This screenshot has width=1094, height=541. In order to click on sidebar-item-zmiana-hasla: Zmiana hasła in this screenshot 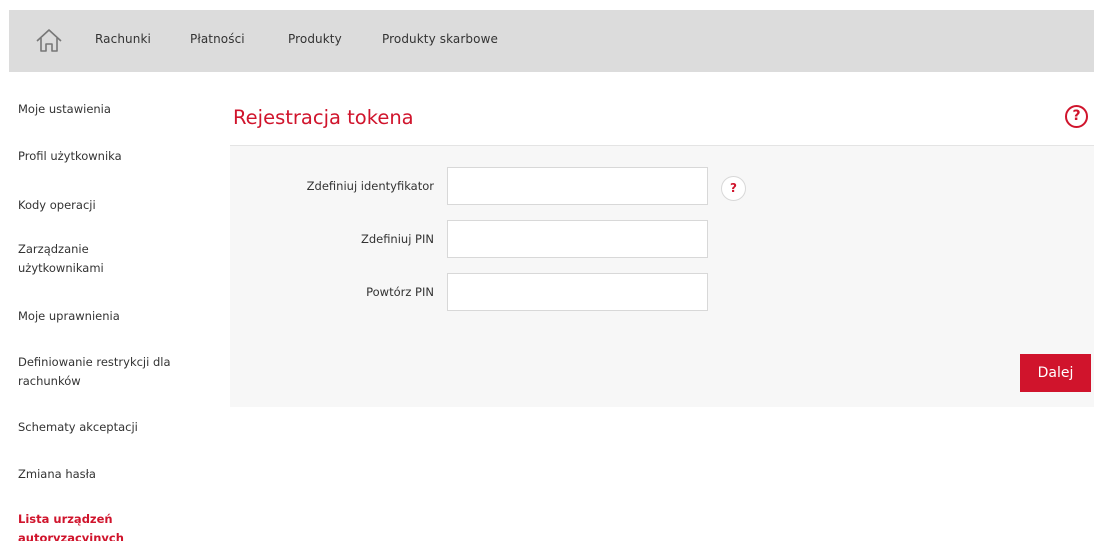, I will do `click(108, 474)`.